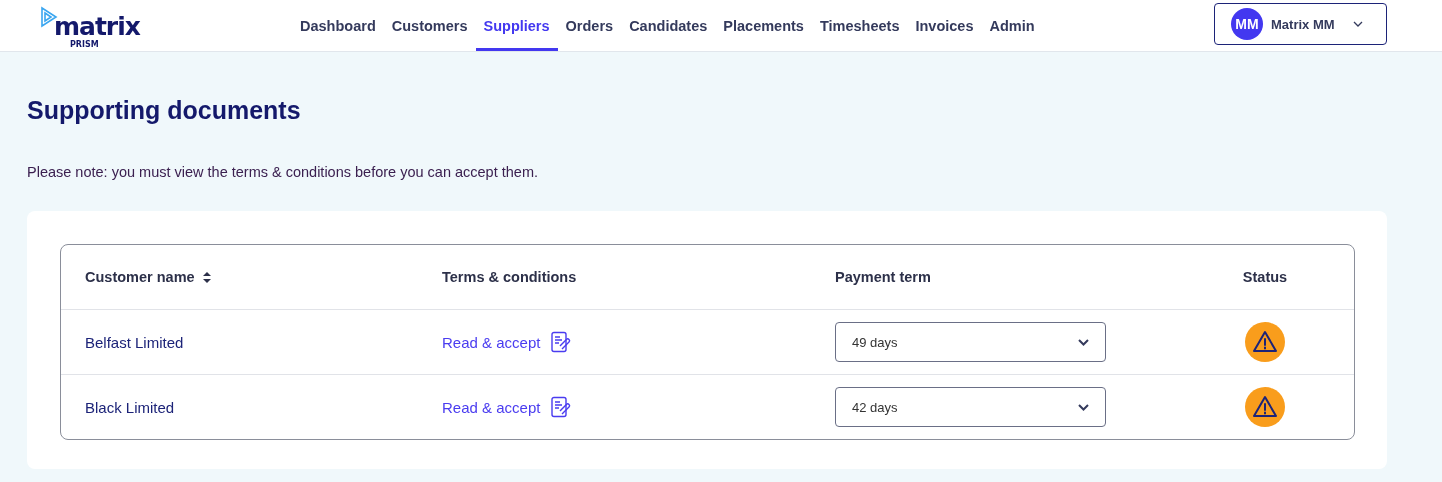 The height and width of the screenshot is (482, 1442). Describe the element at coordinates (429, 25) in the screenshot. I see `nav-tab: Customers` at that location.